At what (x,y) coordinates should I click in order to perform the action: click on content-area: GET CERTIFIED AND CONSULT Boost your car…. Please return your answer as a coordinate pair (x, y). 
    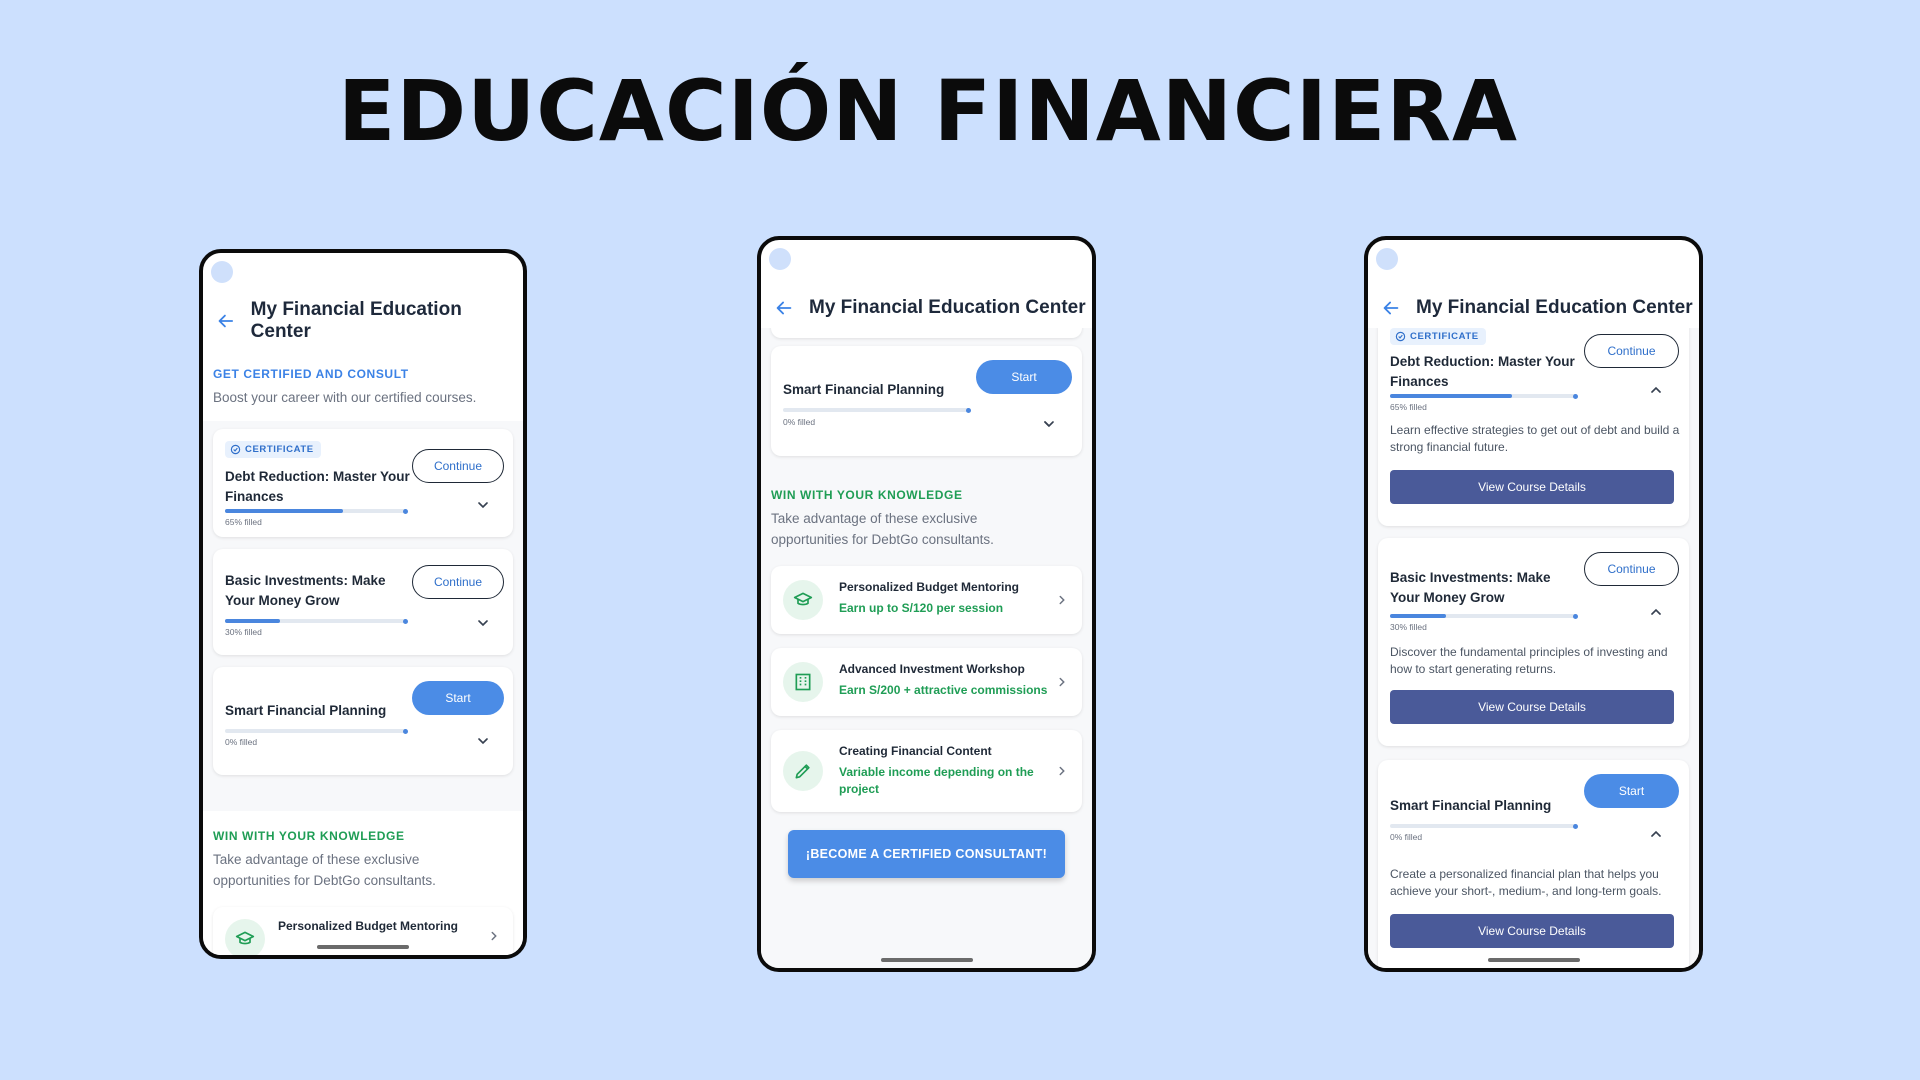
    Looking at the image, I should click on (363, 648).